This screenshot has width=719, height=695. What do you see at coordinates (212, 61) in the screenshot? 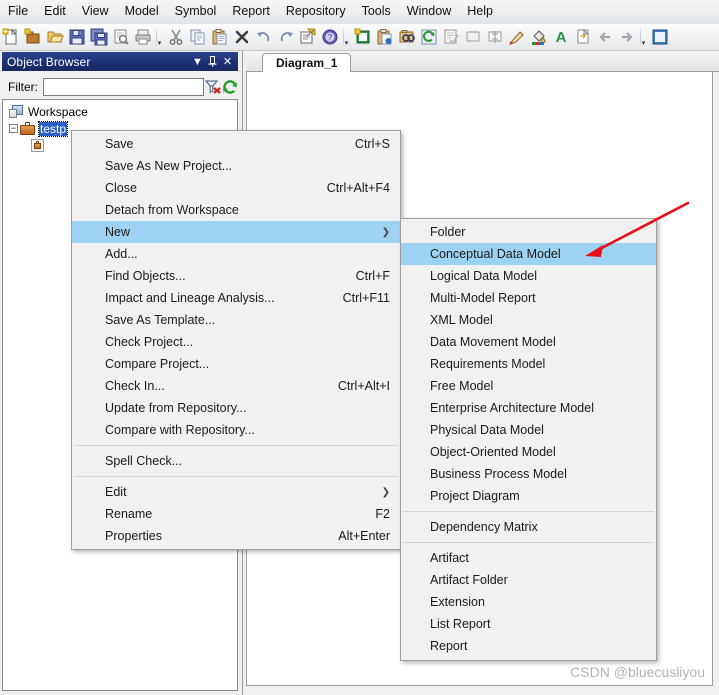
I see `pin-icon` at bounding box center [212, 61].